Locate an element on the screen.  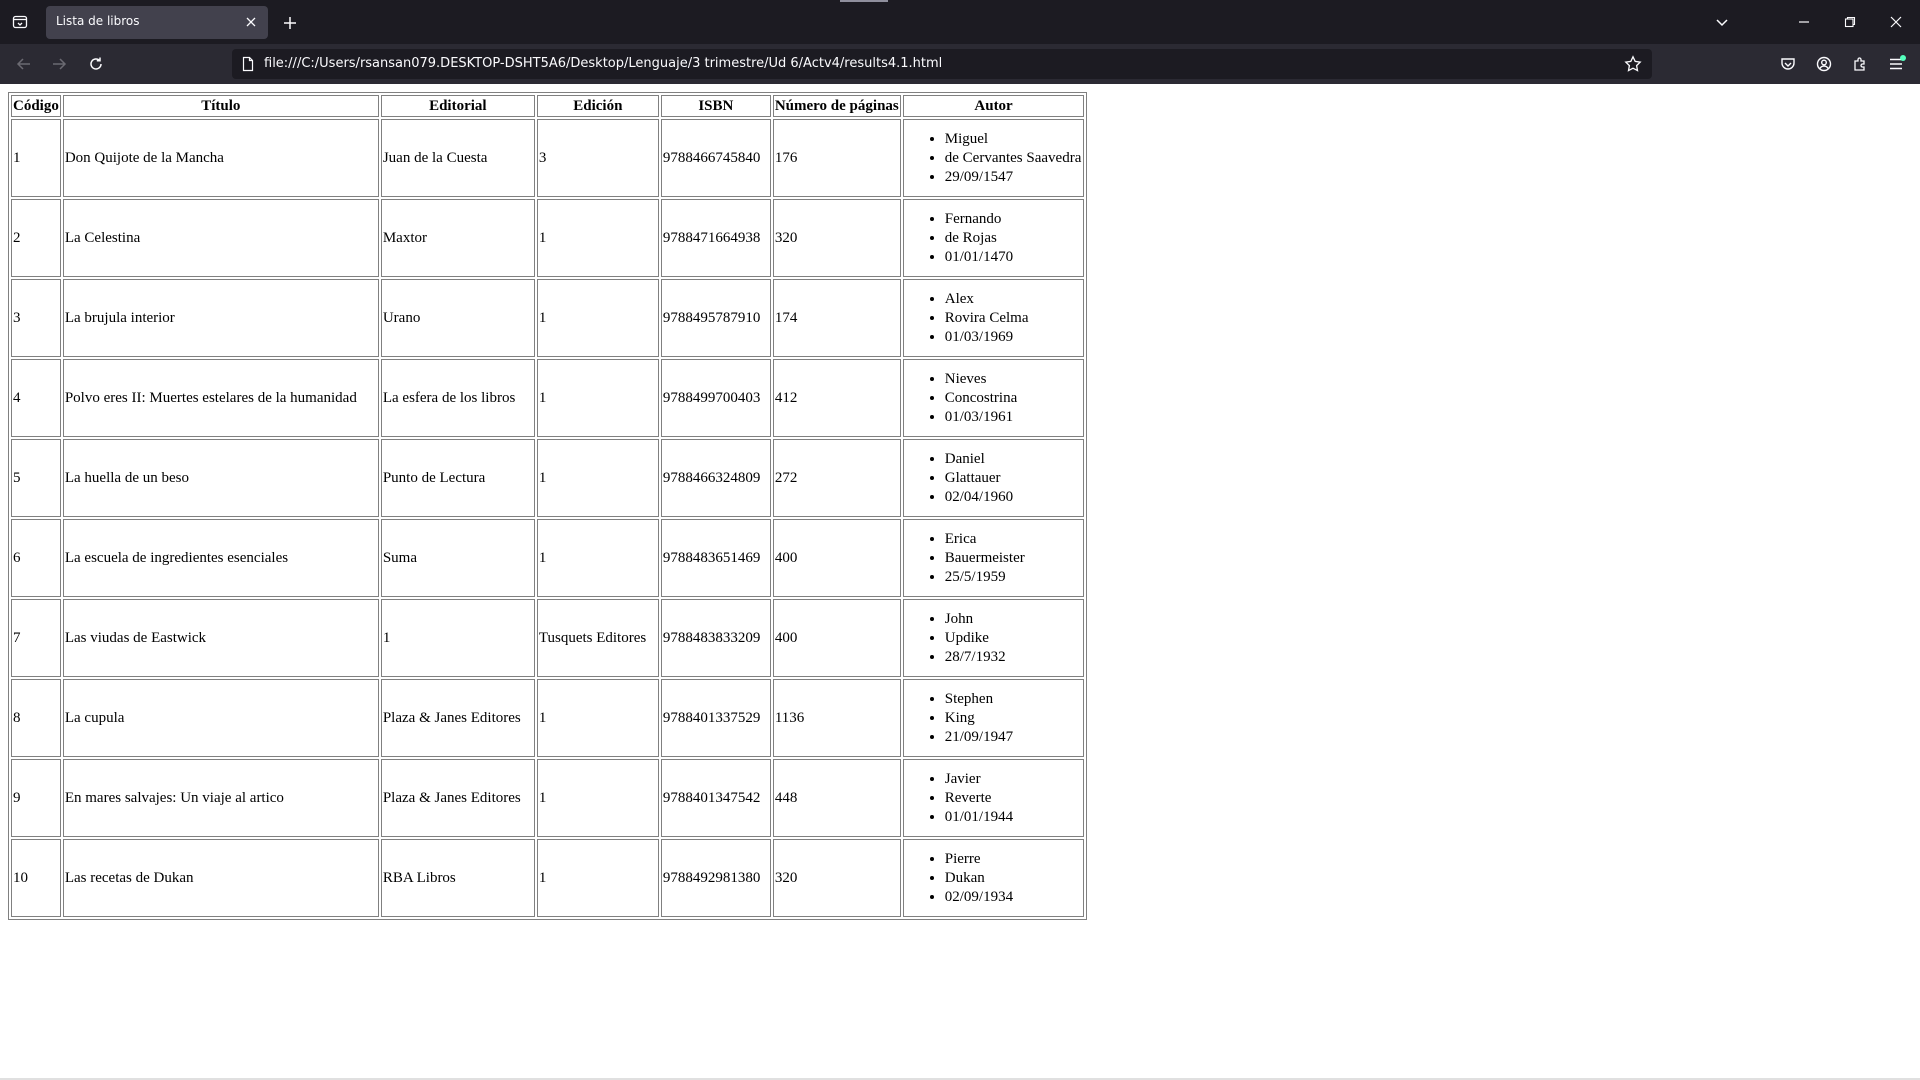
author-list-item: Javier is located at coordinates (1013, 779).